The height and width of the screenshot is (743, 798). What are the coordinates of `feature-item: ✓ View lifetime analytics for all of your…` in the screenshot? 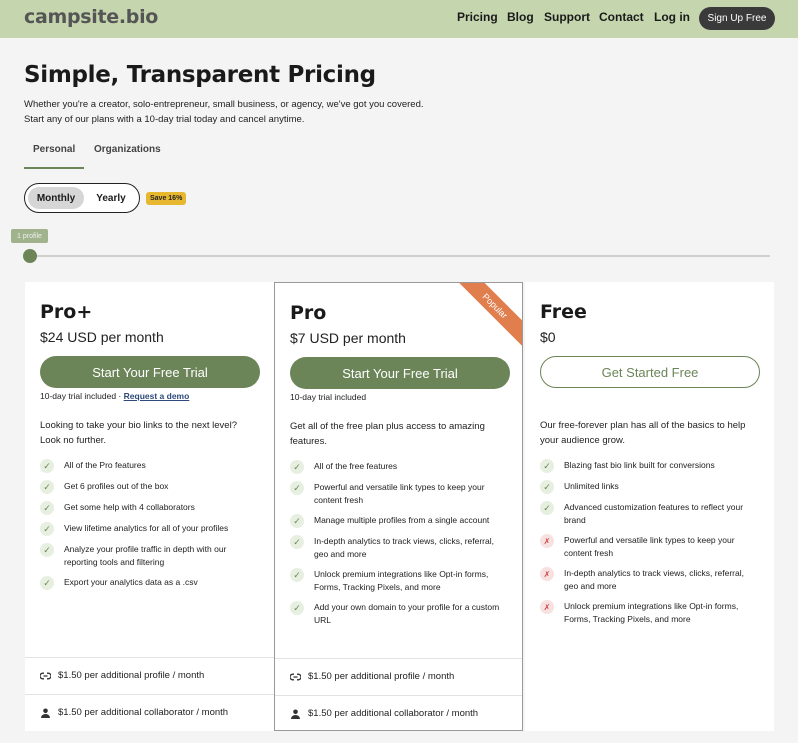 It's located at (150, 529).